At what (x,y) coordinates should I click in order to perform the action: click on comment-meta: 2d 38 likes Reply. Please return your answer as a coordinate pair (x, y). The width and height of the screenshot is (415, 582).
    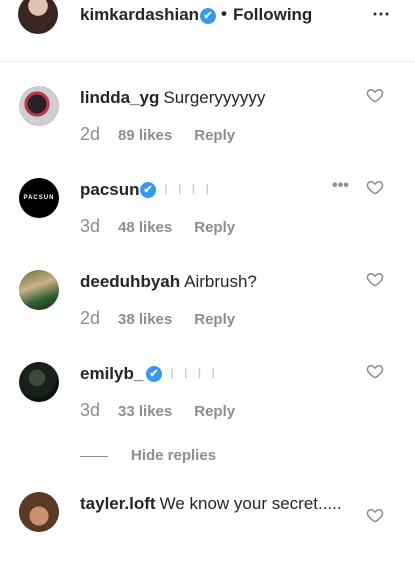
    Looking at the image, I should click on (157, 318).